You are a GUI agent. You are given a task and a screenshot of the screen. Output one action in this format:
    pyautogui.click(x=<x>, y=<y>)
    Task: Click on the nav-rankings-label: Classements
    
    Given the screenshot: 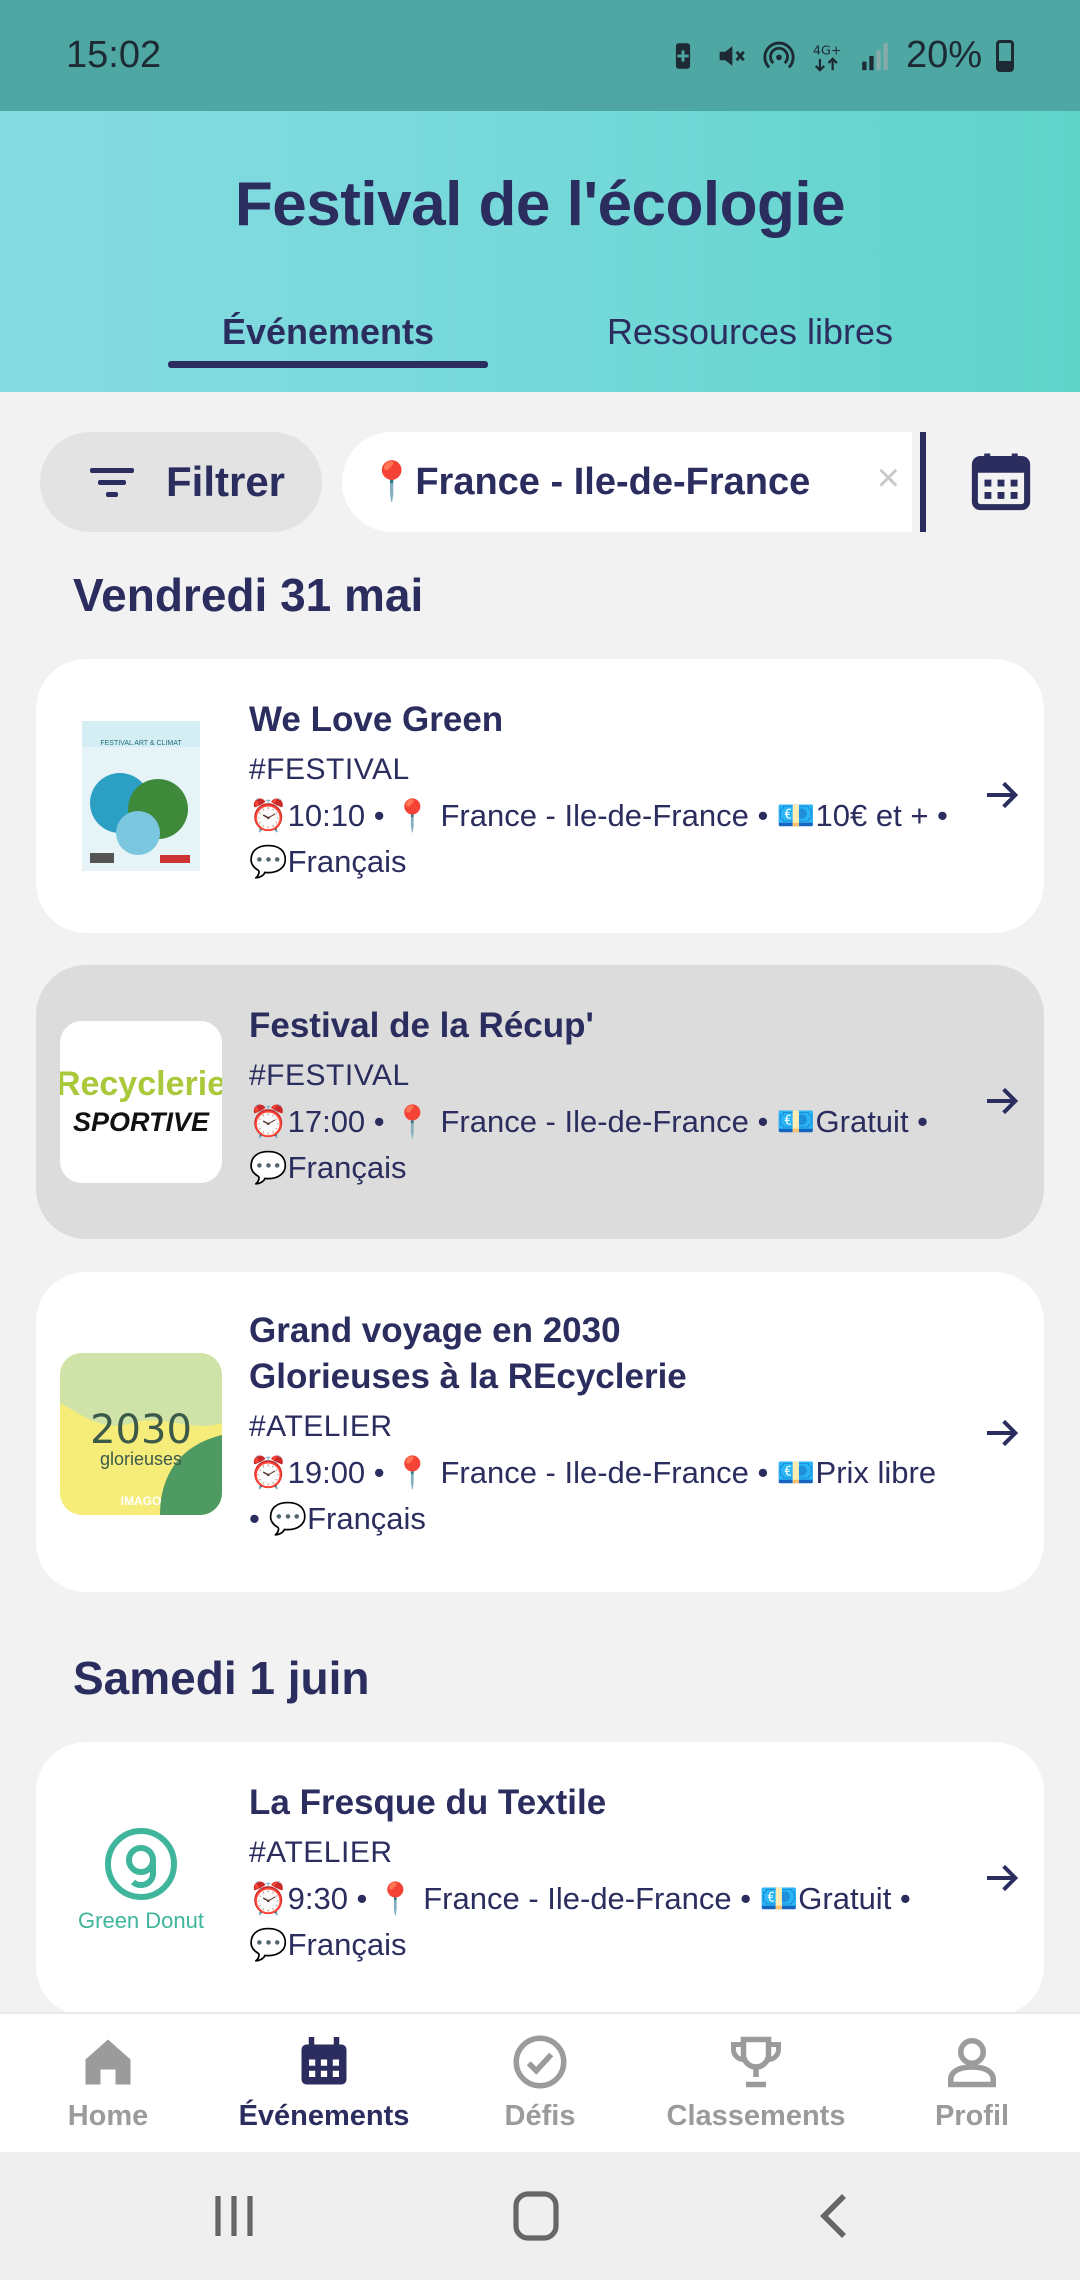 What is the action you would take?
    pyautogui.click(x=756, y=2116)
    